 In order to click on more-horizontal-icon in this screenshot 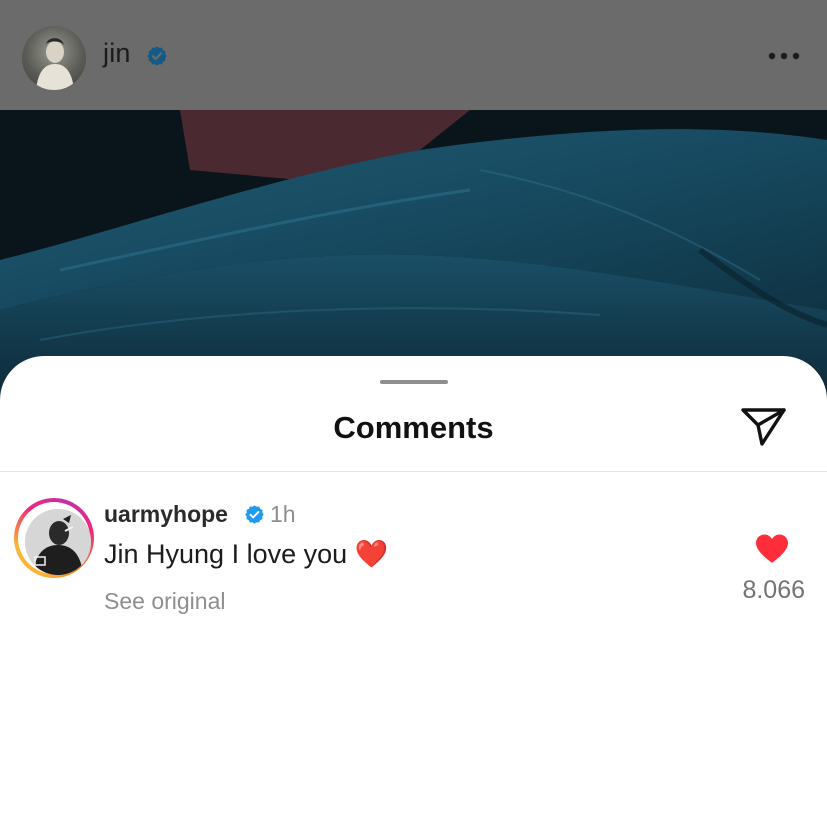, I will do `click(784, 56)`.